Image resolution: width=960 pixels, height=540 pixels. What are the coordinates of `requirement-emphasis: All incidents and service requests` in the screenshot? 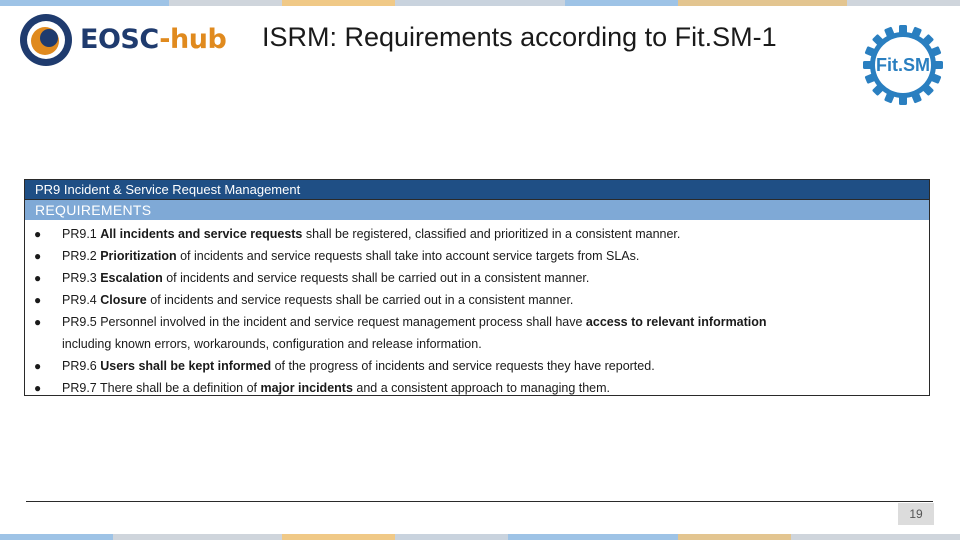 It's located at (201, 234).